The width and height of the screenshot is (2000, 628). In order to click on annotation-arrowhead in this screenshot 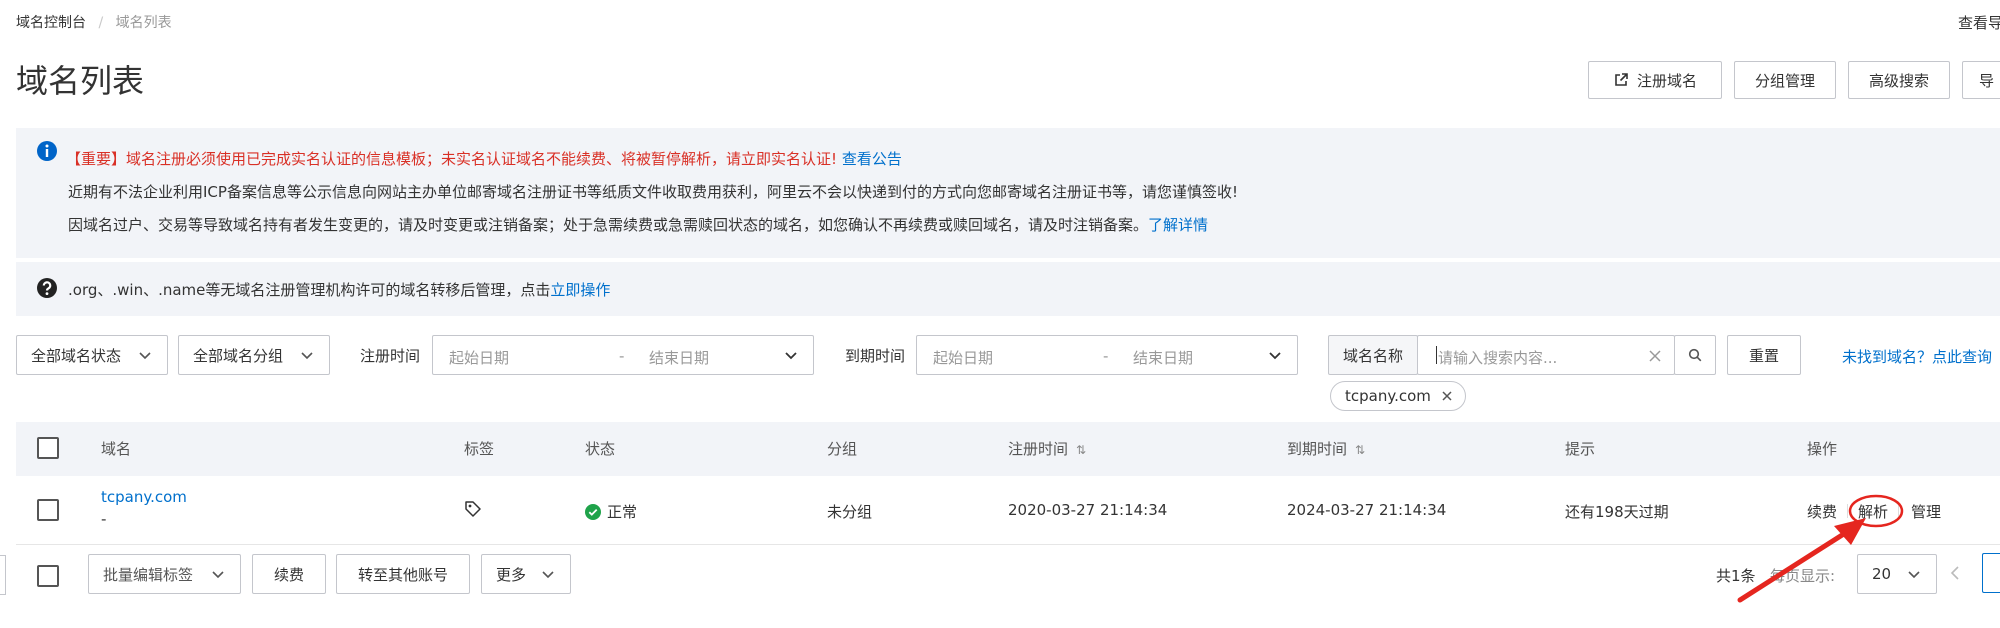, I will do `click(1850, 531)`.